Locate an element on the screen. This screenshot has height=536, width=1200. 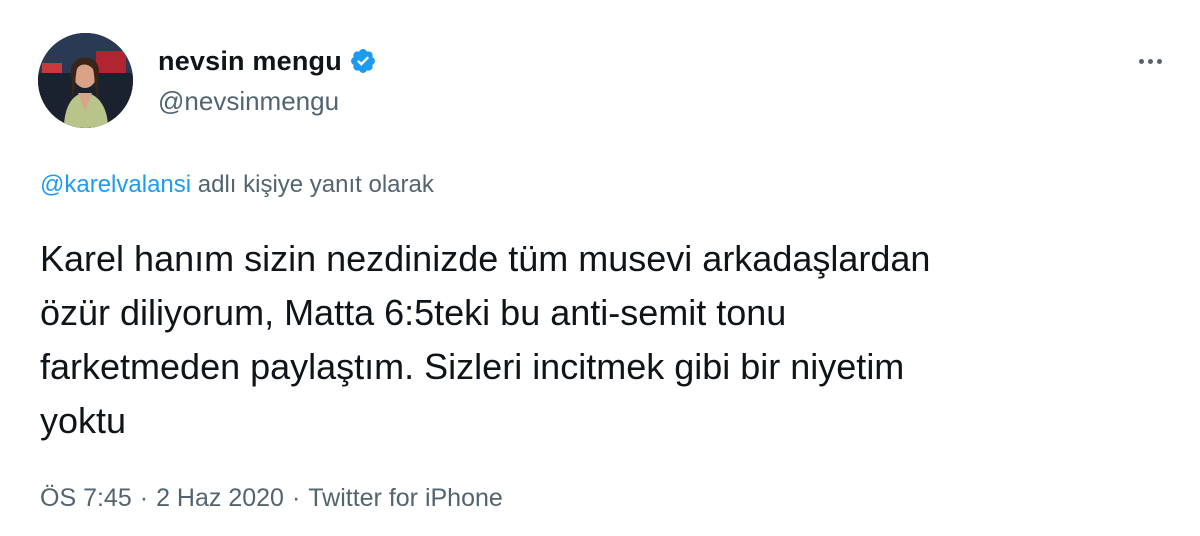
reply-context-text: adlı kişiye yanıt olarak is located at coordinates (312, 184).